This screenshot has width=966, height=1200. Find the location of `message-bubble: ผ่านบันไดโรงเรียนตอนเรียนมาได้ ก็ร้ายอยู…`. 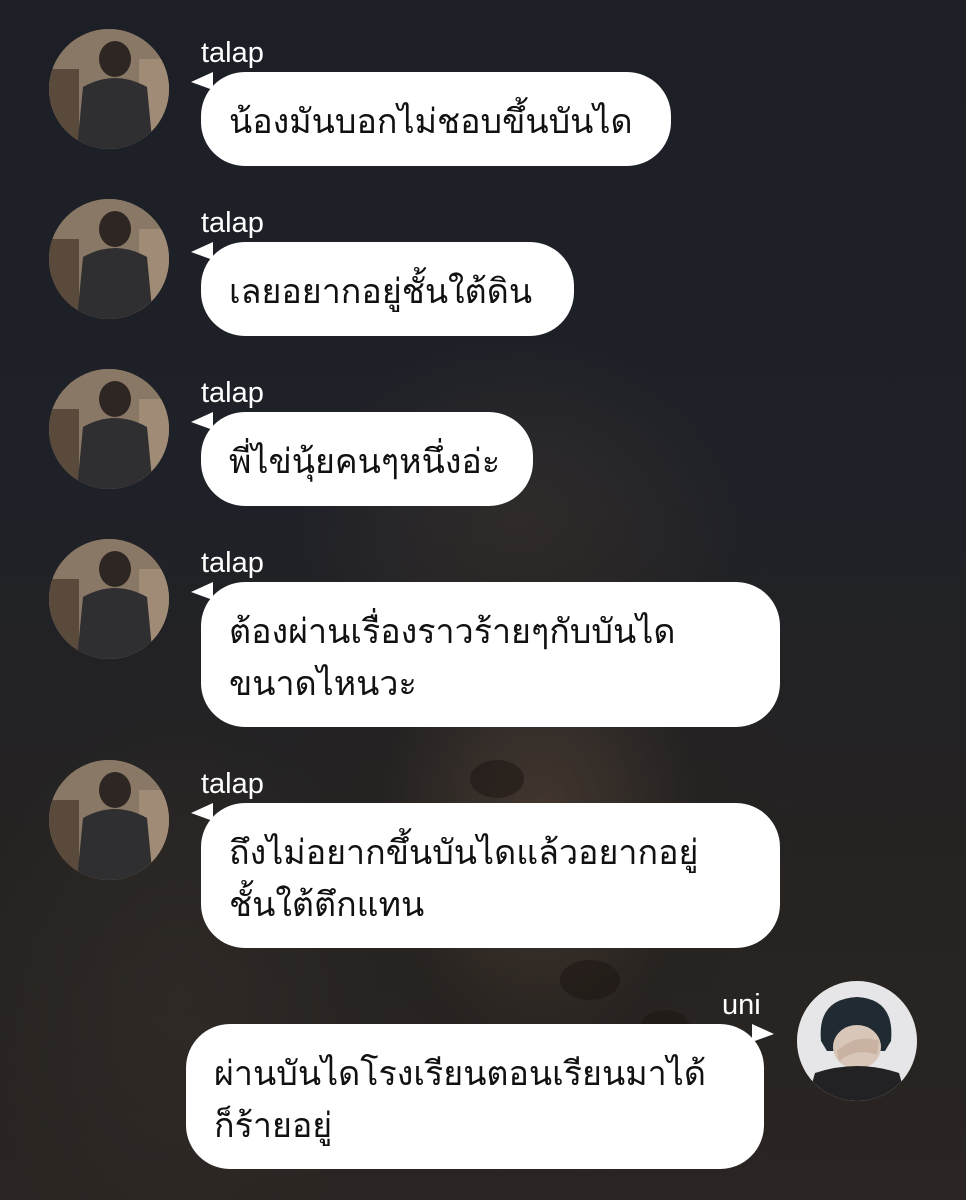

message-bubble: ผ่านบันไดโรงเรียนตอนเรียนมาได้ ก็ร้ายอยู… is located at coordinates (475, 1096).